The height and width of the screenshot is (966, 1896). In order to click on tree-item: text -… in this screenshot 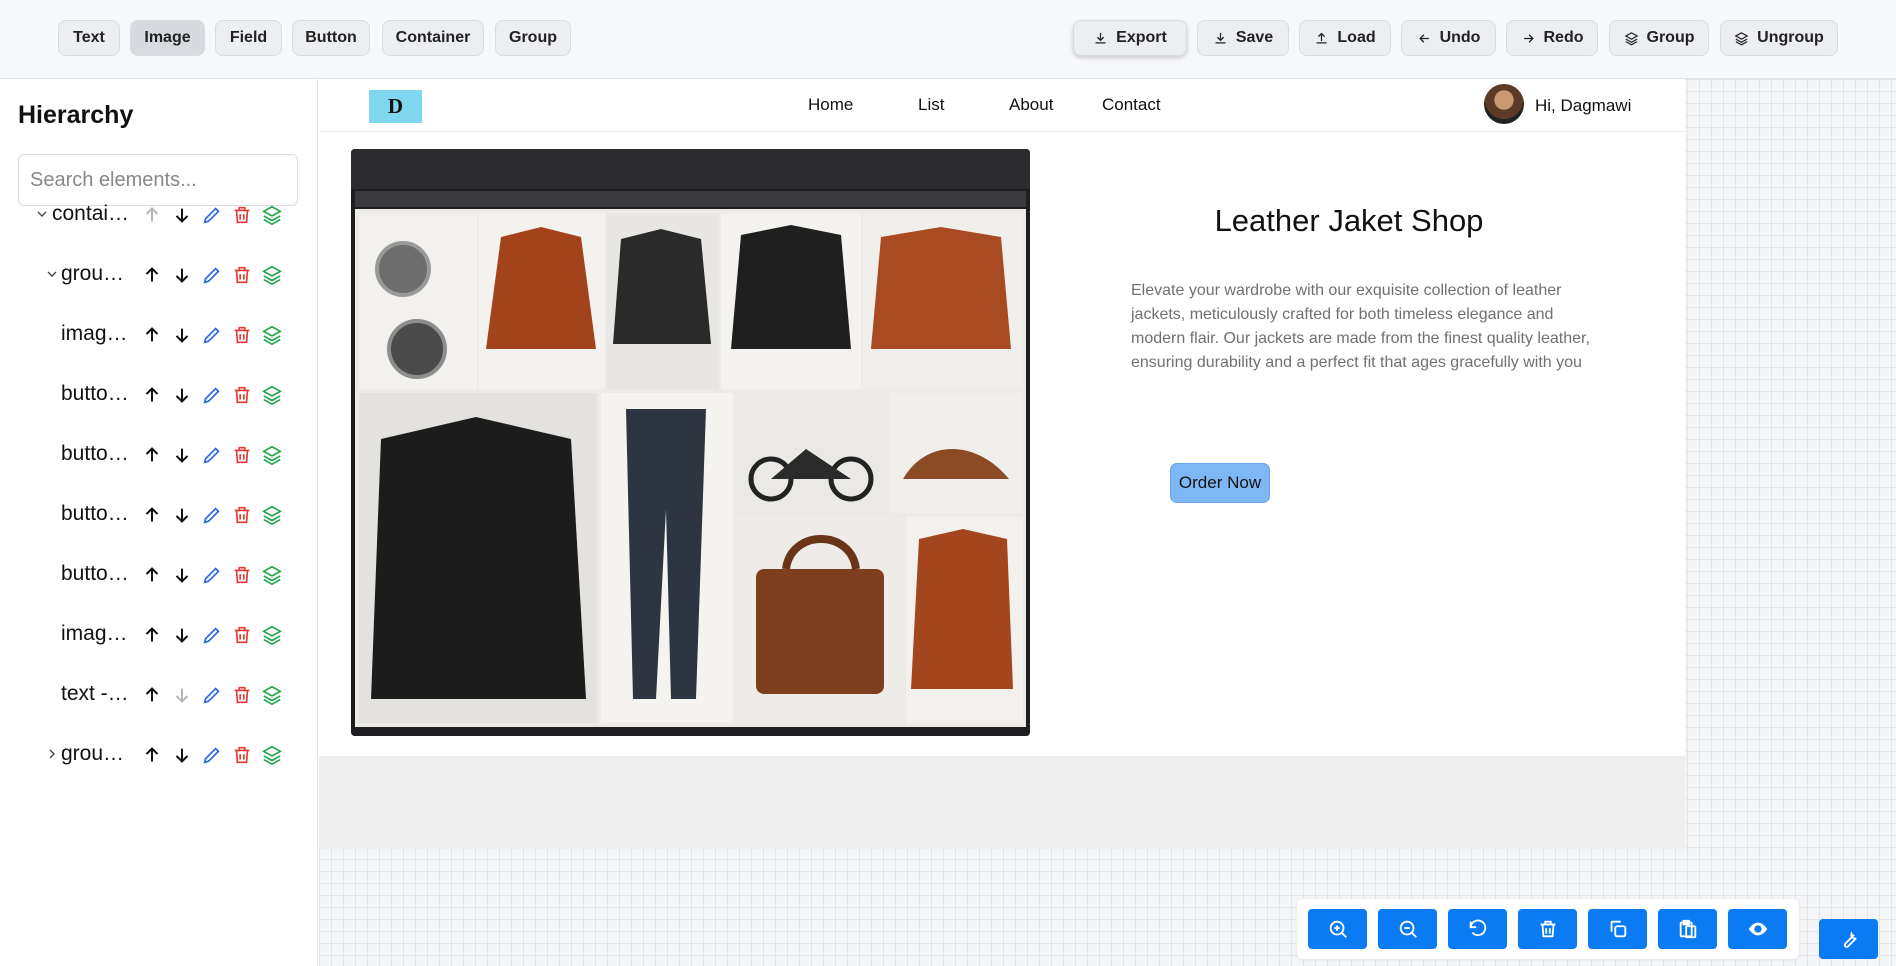, I will do `click(159, 694)`.